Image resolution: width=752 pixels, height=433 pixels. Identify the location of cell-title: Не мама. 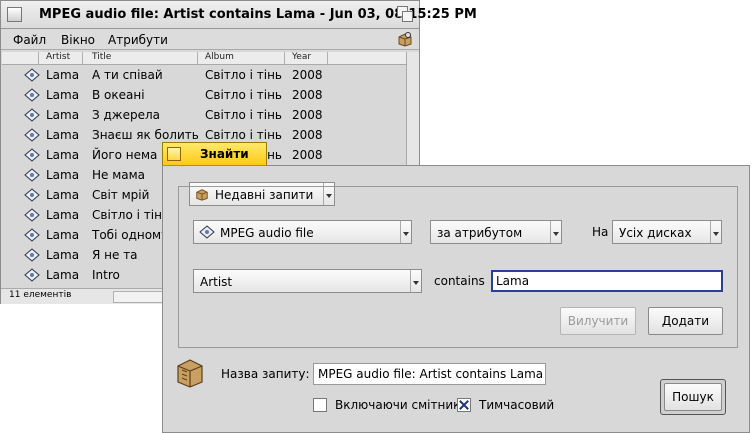
(119, 175).